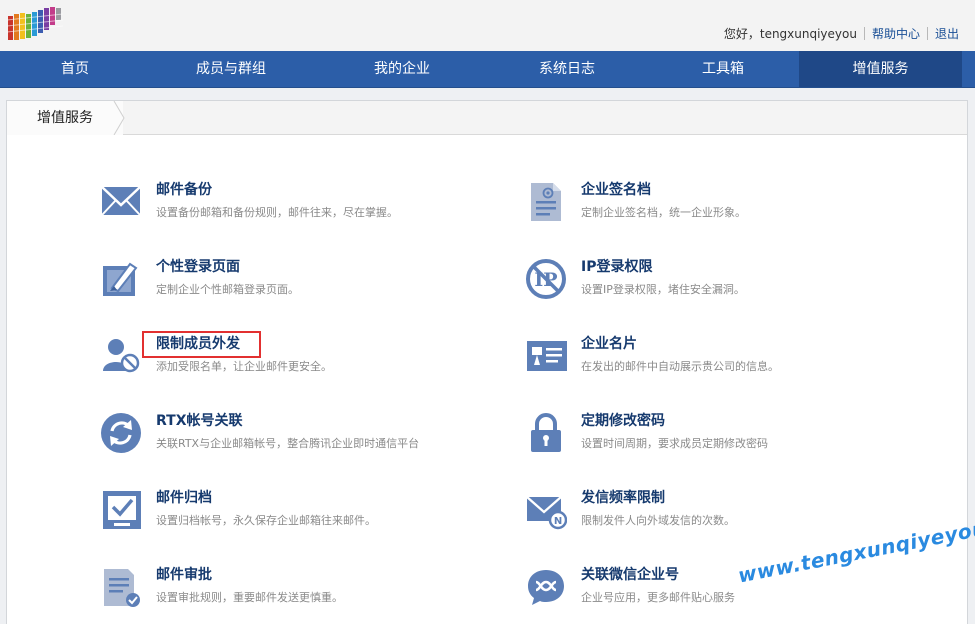 Image resolution: width=975 pixels, height=624 pixels. I want to click on breadcrumb-arrow-icon, so click(117, 118).